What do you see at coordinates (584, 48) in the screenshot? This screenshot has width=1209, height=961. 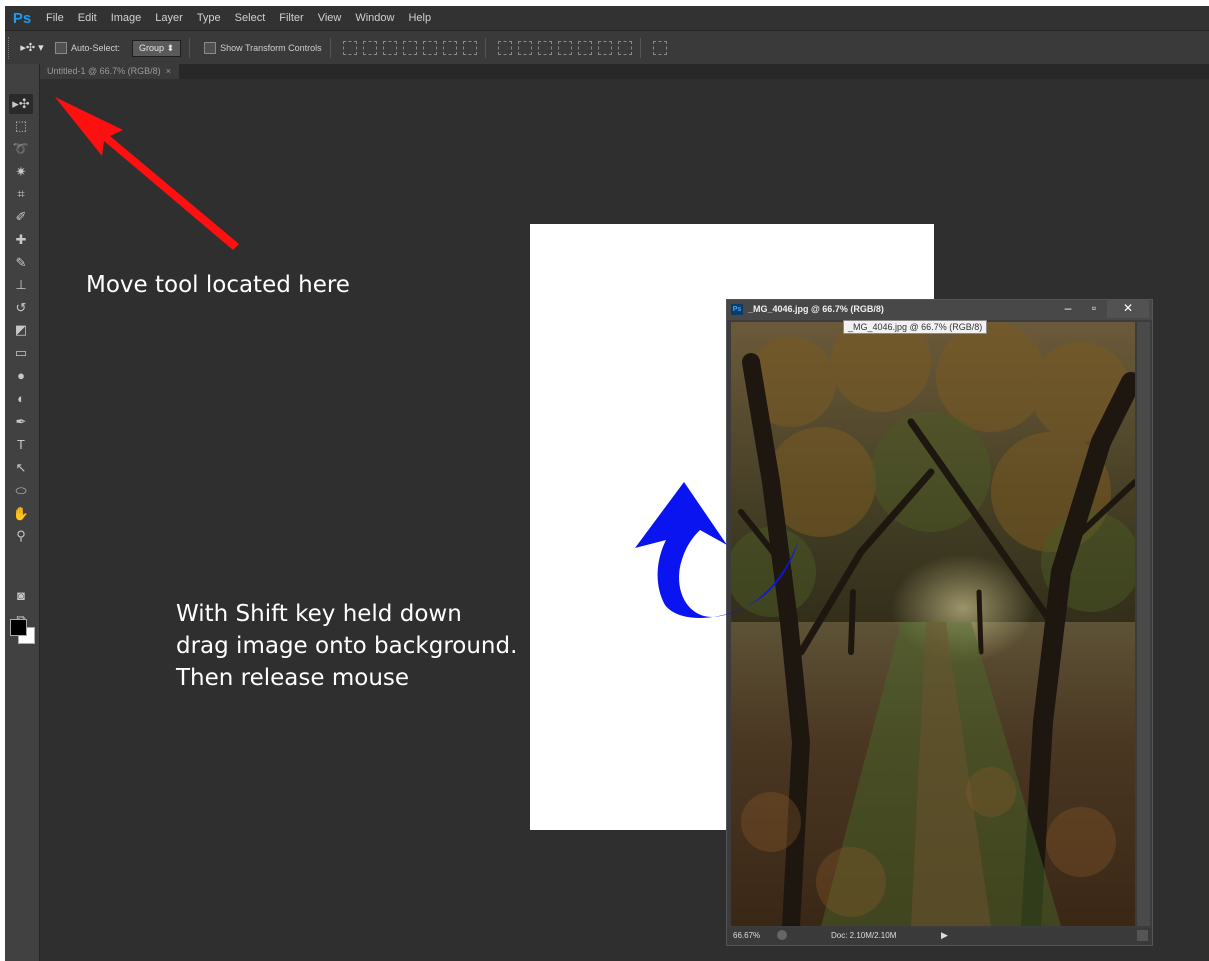 I see `distribute-left-icon` at bounding box center [584, 48].